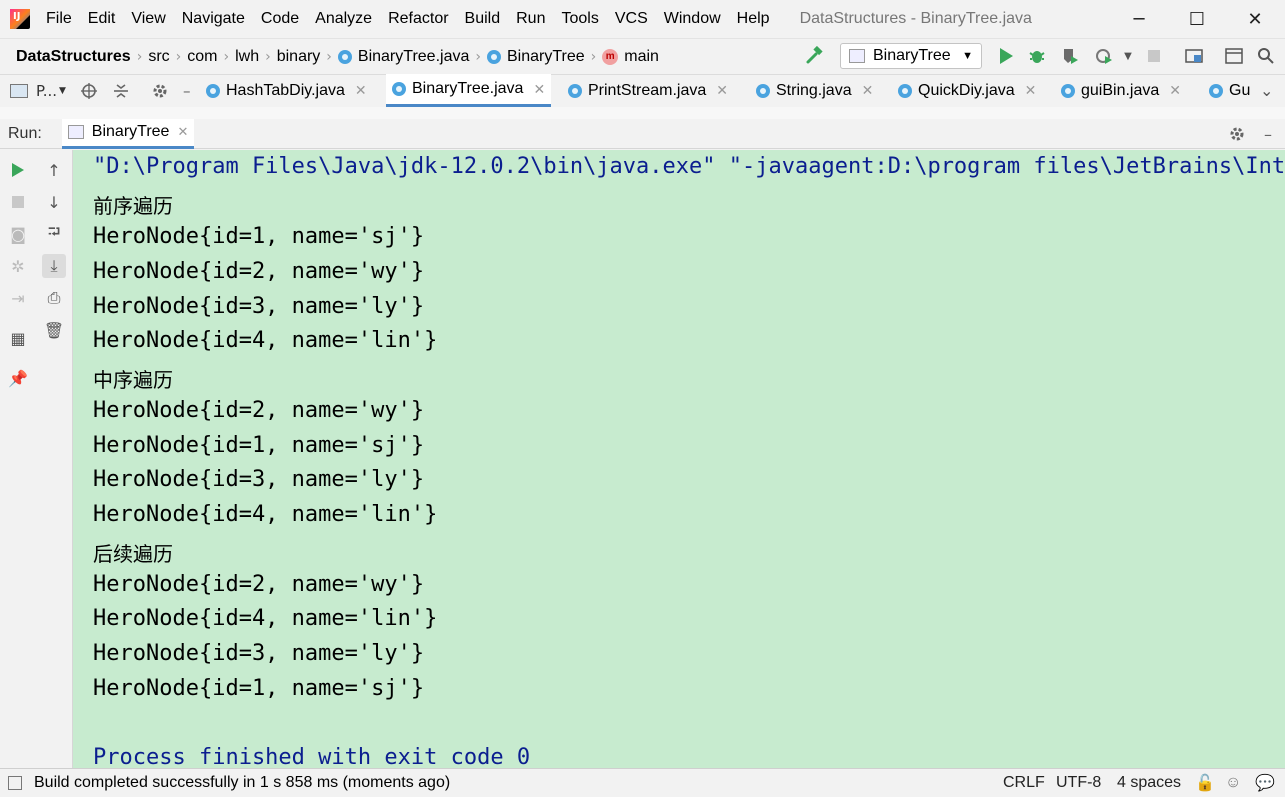  Describe the element at coordinates (1149, 782) in the screenshot. I see `indent-widget: 4 spaces` at that location.